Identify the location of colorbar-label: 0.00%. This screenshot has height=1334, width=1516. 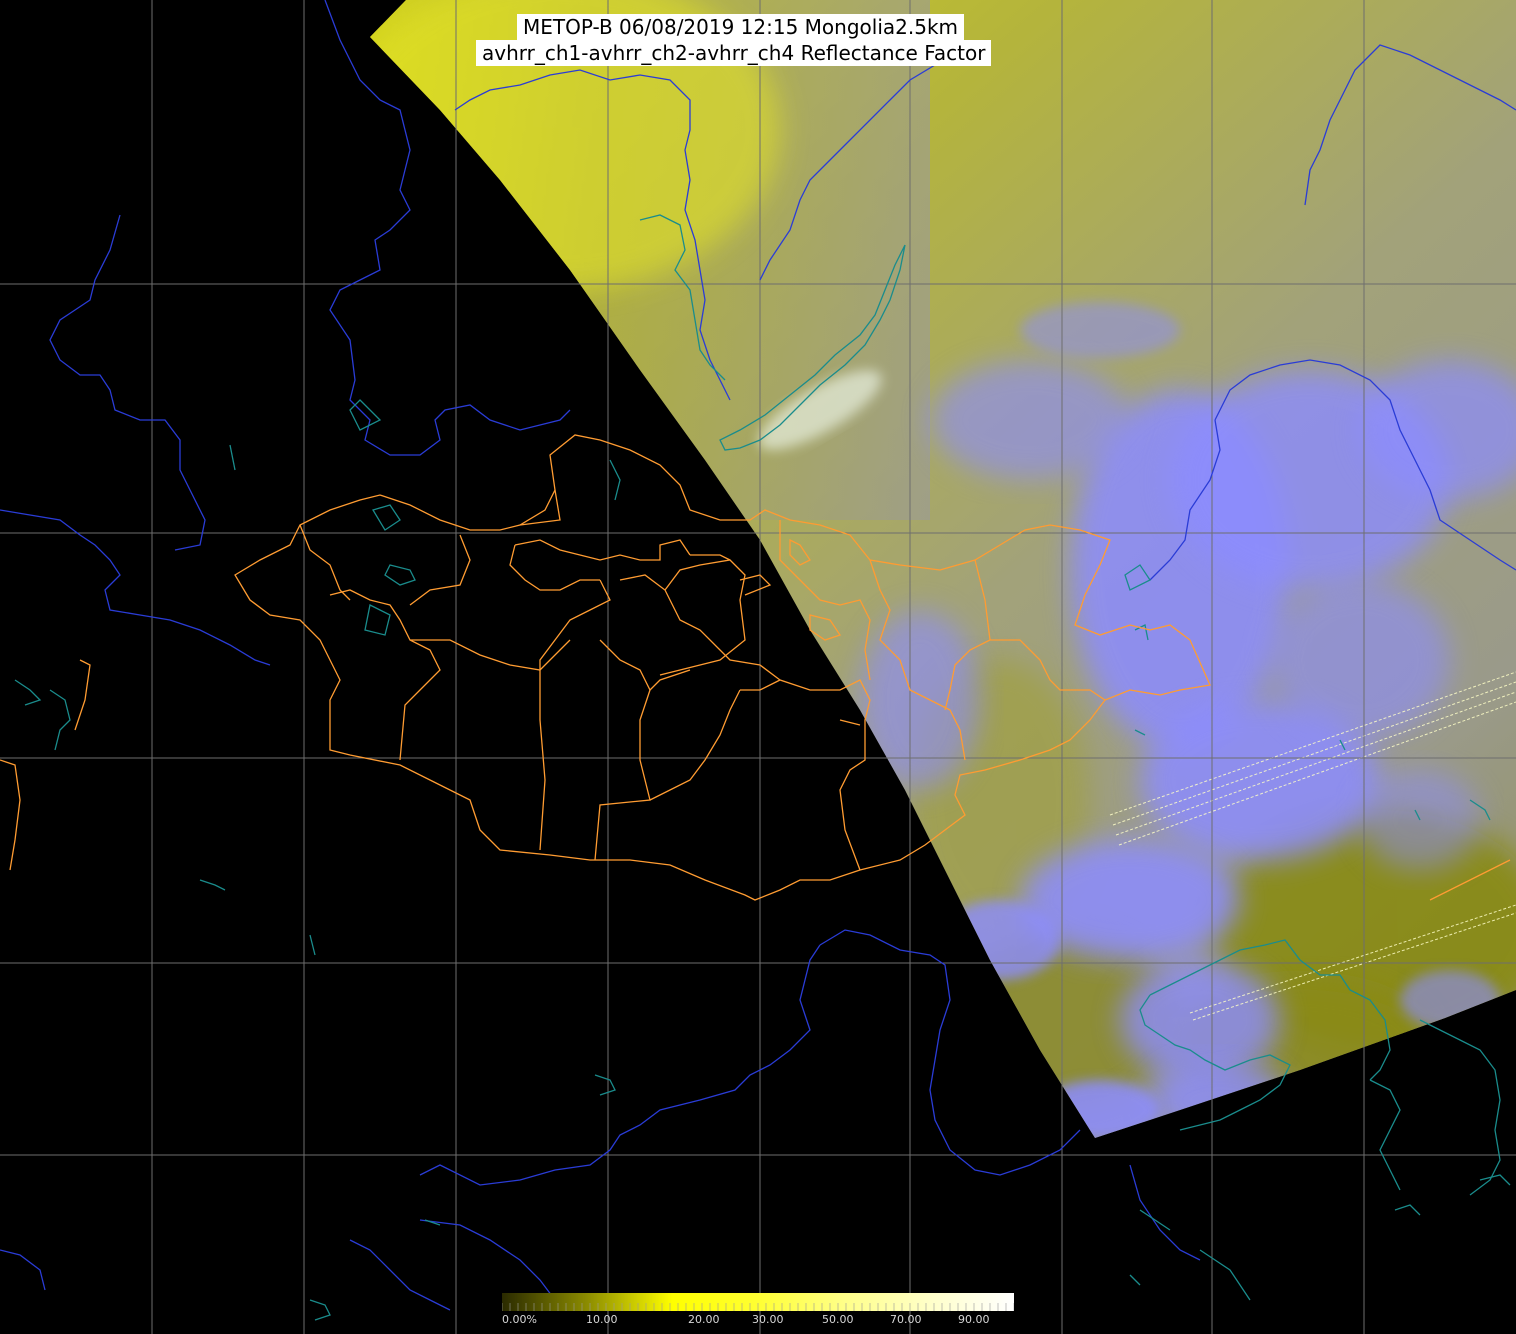
(519, 1319).